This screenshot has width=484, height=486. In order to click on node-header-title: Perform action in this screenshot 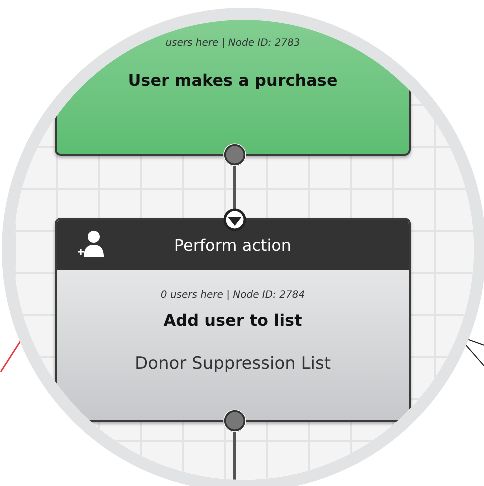, I will do `click(233, 245)`.